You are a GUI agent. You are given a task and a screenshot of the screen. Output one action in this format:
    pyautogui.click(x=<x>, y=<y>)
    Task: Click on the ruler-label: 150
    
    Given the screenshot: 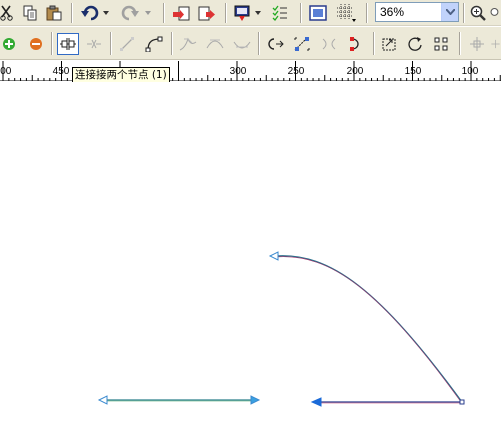 What is the action you would take?
    pyautogui.click(x=413, y=71)
    